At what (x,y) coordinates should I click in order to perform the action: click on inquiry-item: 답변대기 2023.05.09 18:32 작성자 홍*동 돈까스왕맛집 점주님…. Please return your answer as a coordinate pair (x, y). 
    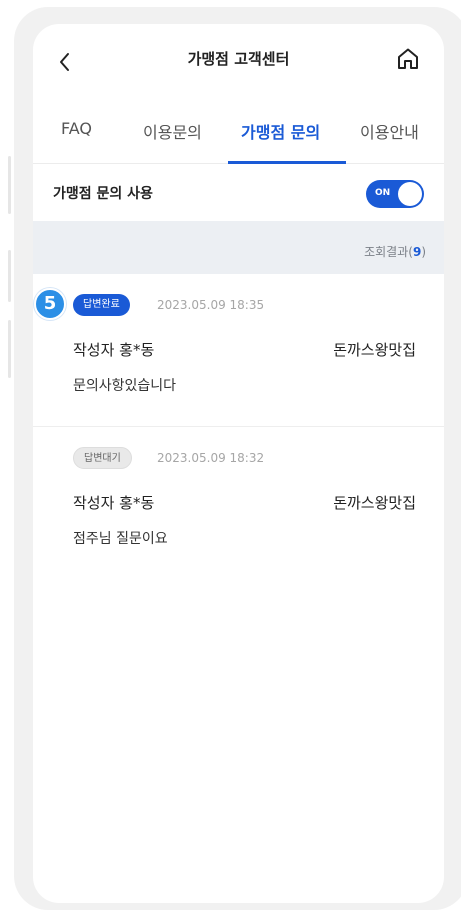
    Looking at the image, I should click on (238, 502).